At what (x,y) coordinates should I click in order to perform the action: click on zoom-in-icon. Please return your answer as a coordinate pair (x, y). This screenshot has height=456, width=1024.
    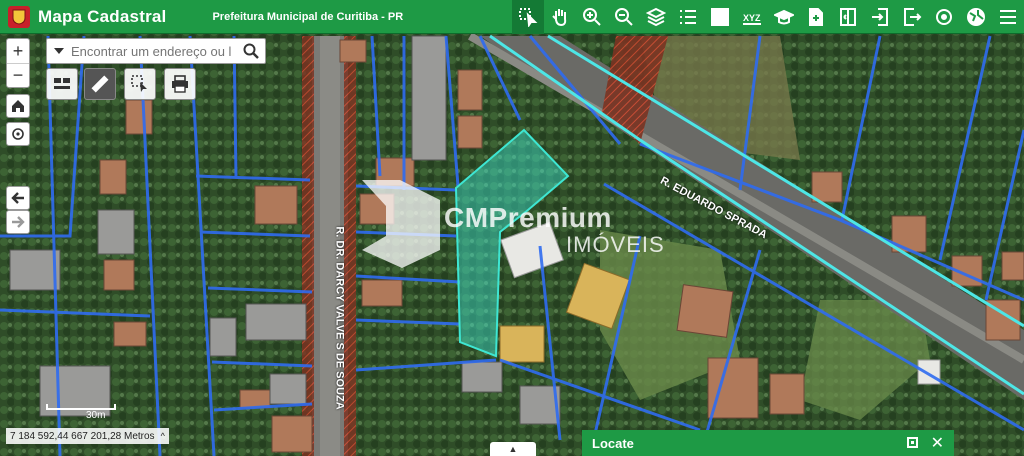
    Looking at the image, I should click on (592, 17).